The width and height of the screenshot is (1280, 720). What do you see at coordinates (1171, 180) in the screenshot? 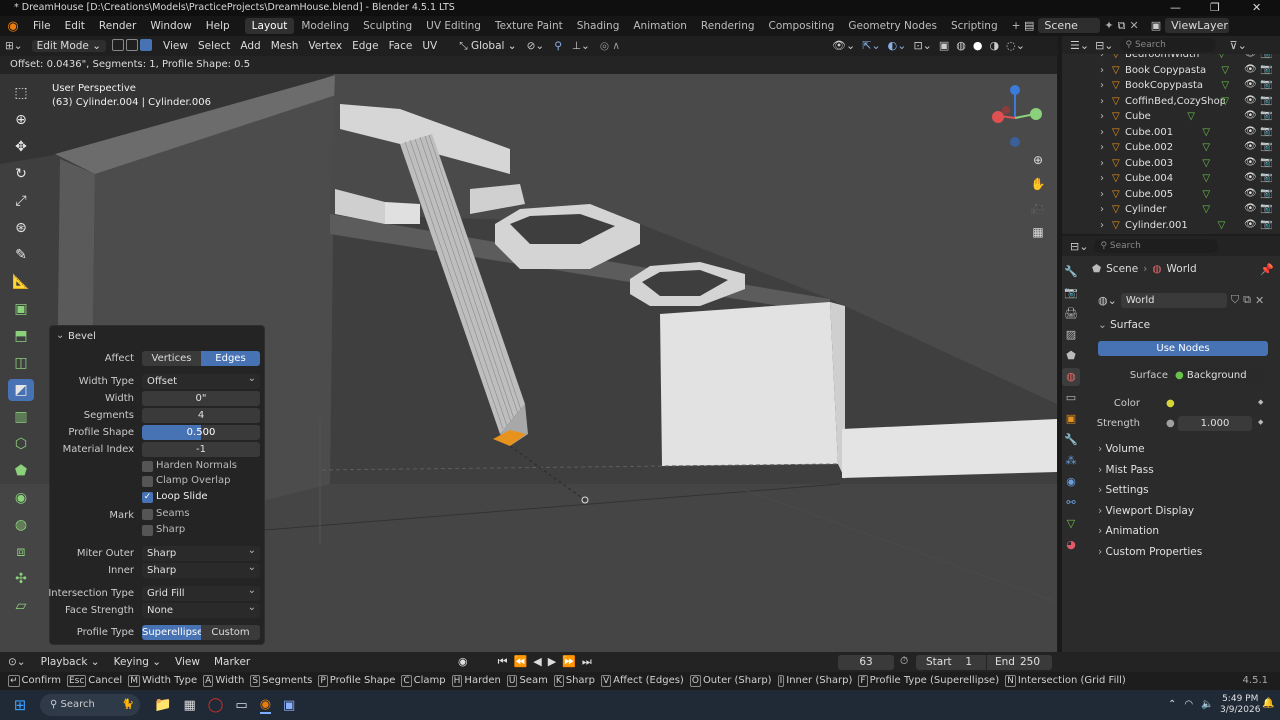
I see `outliner-item: › ▽ Cube.004 ▽ 👁 📷` at bounding box center [1171, 180].